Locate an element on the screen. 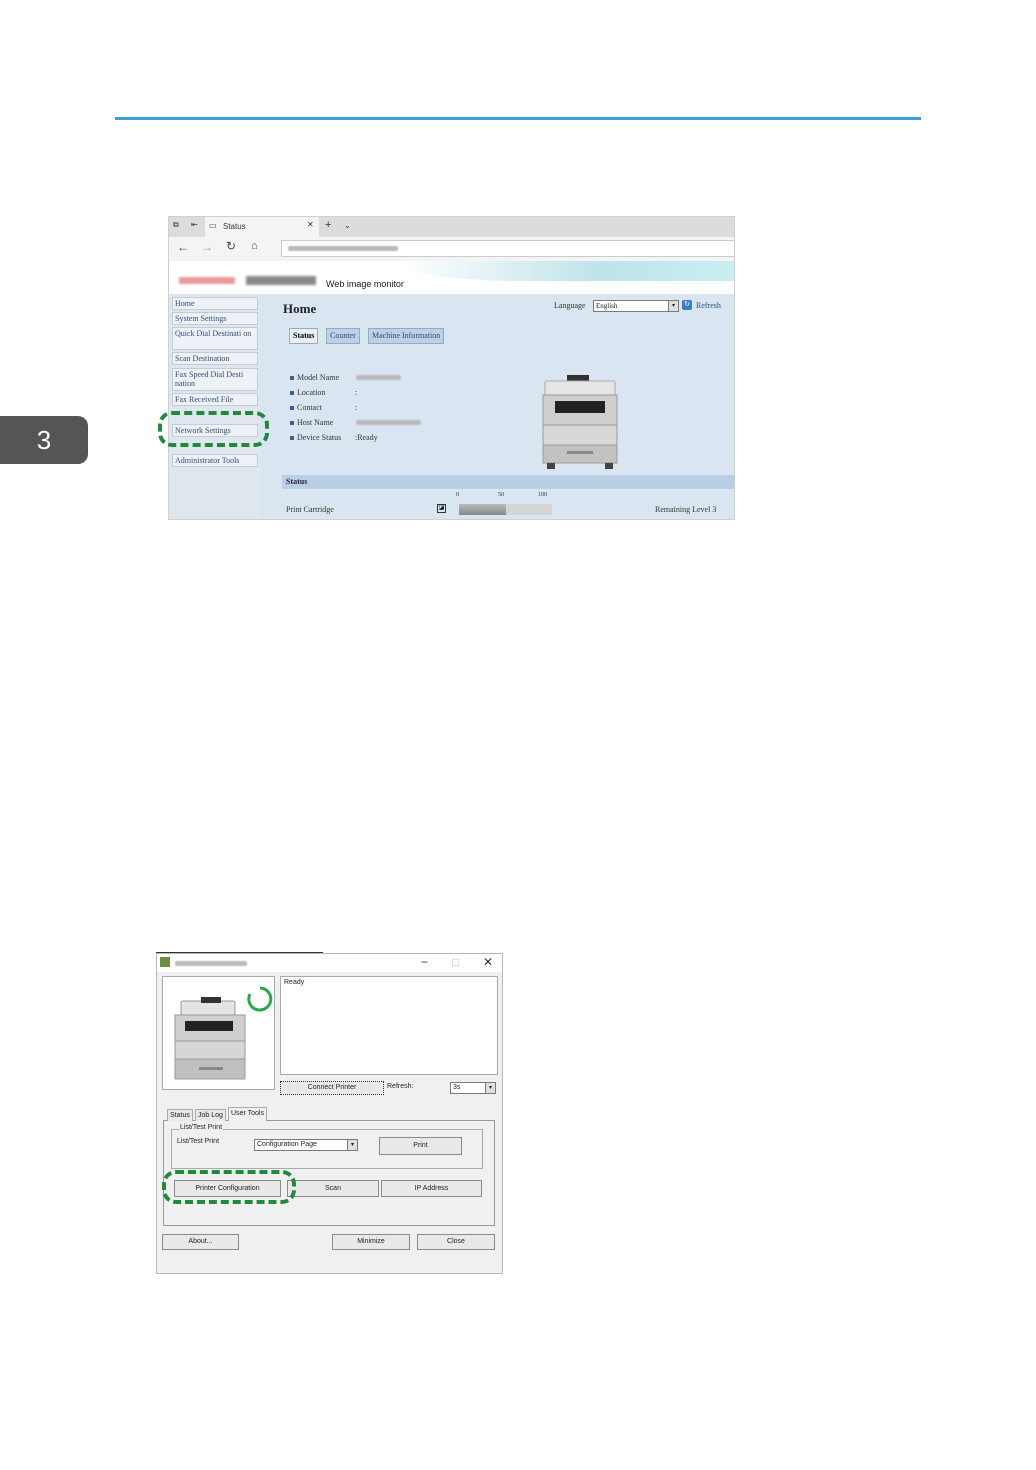 The image size is (1036, 1470). language-label: Language is located at coordinates (570, 305).